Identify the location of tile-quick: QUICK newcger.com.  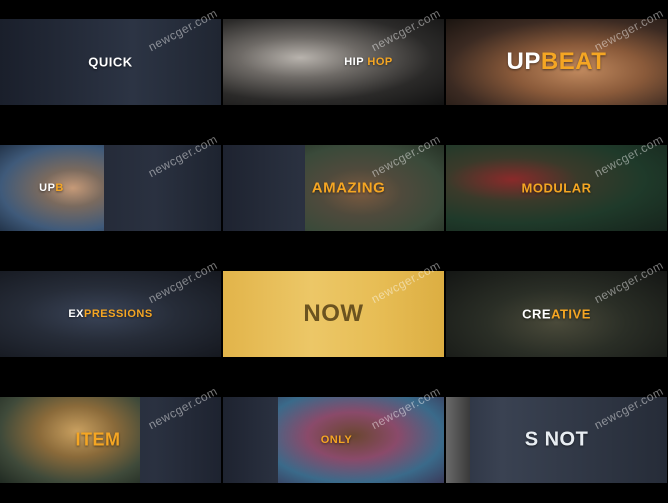
(110, 62).